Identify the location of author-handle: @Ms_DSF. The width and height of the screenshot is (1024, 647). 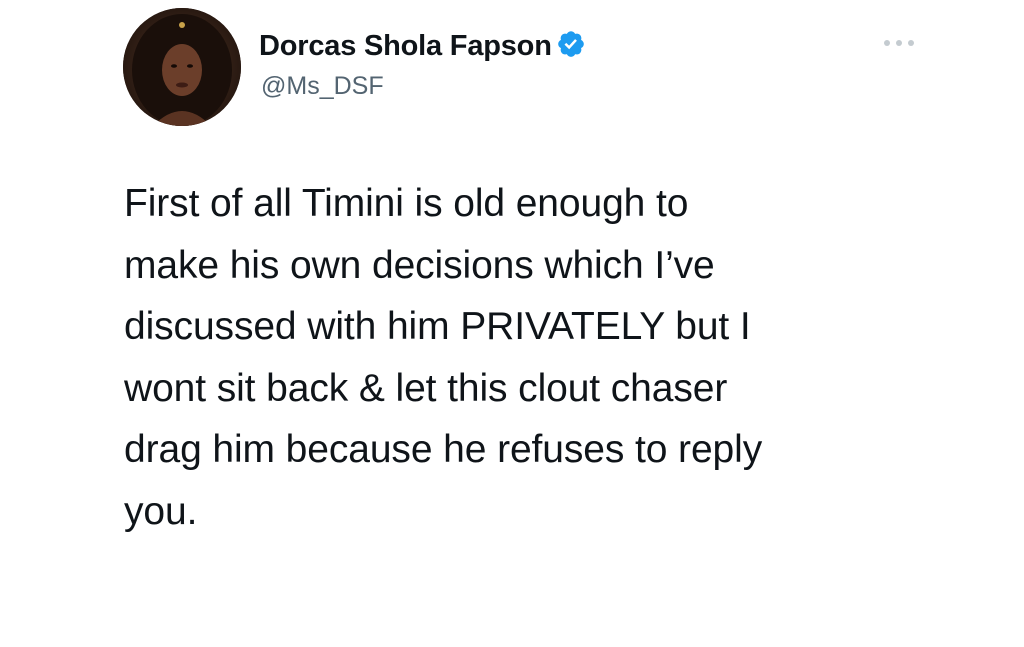
(322, 86).